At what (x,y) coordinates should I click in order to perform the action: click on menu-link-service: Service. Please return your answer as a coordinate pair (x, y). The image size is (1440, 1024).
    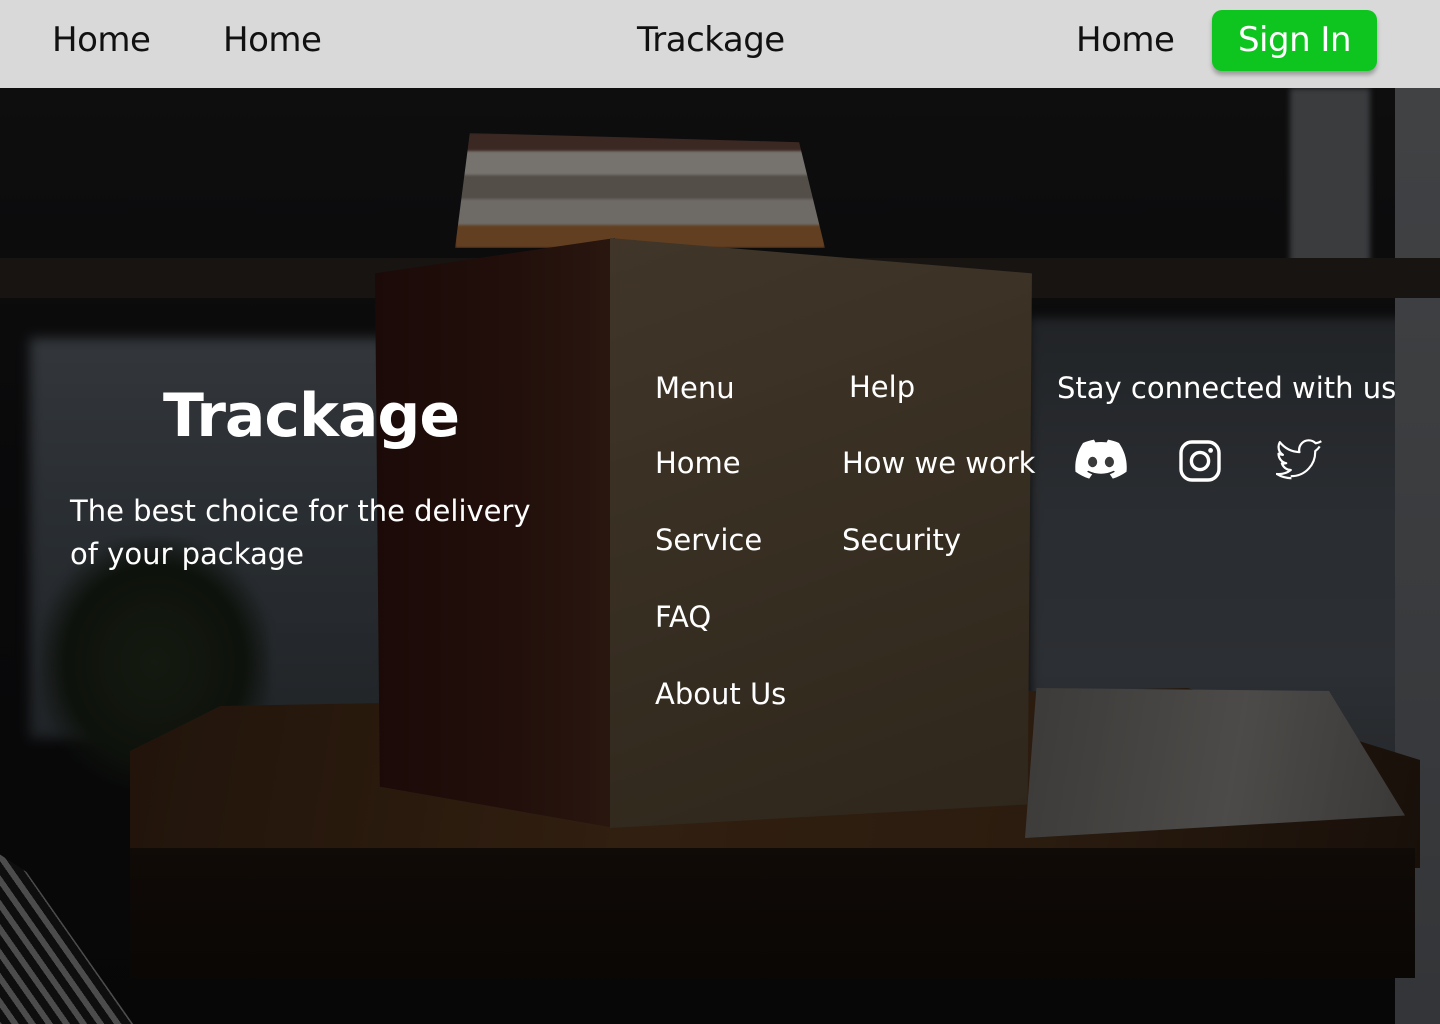
    Looking at the image, I should click on (708, 540).